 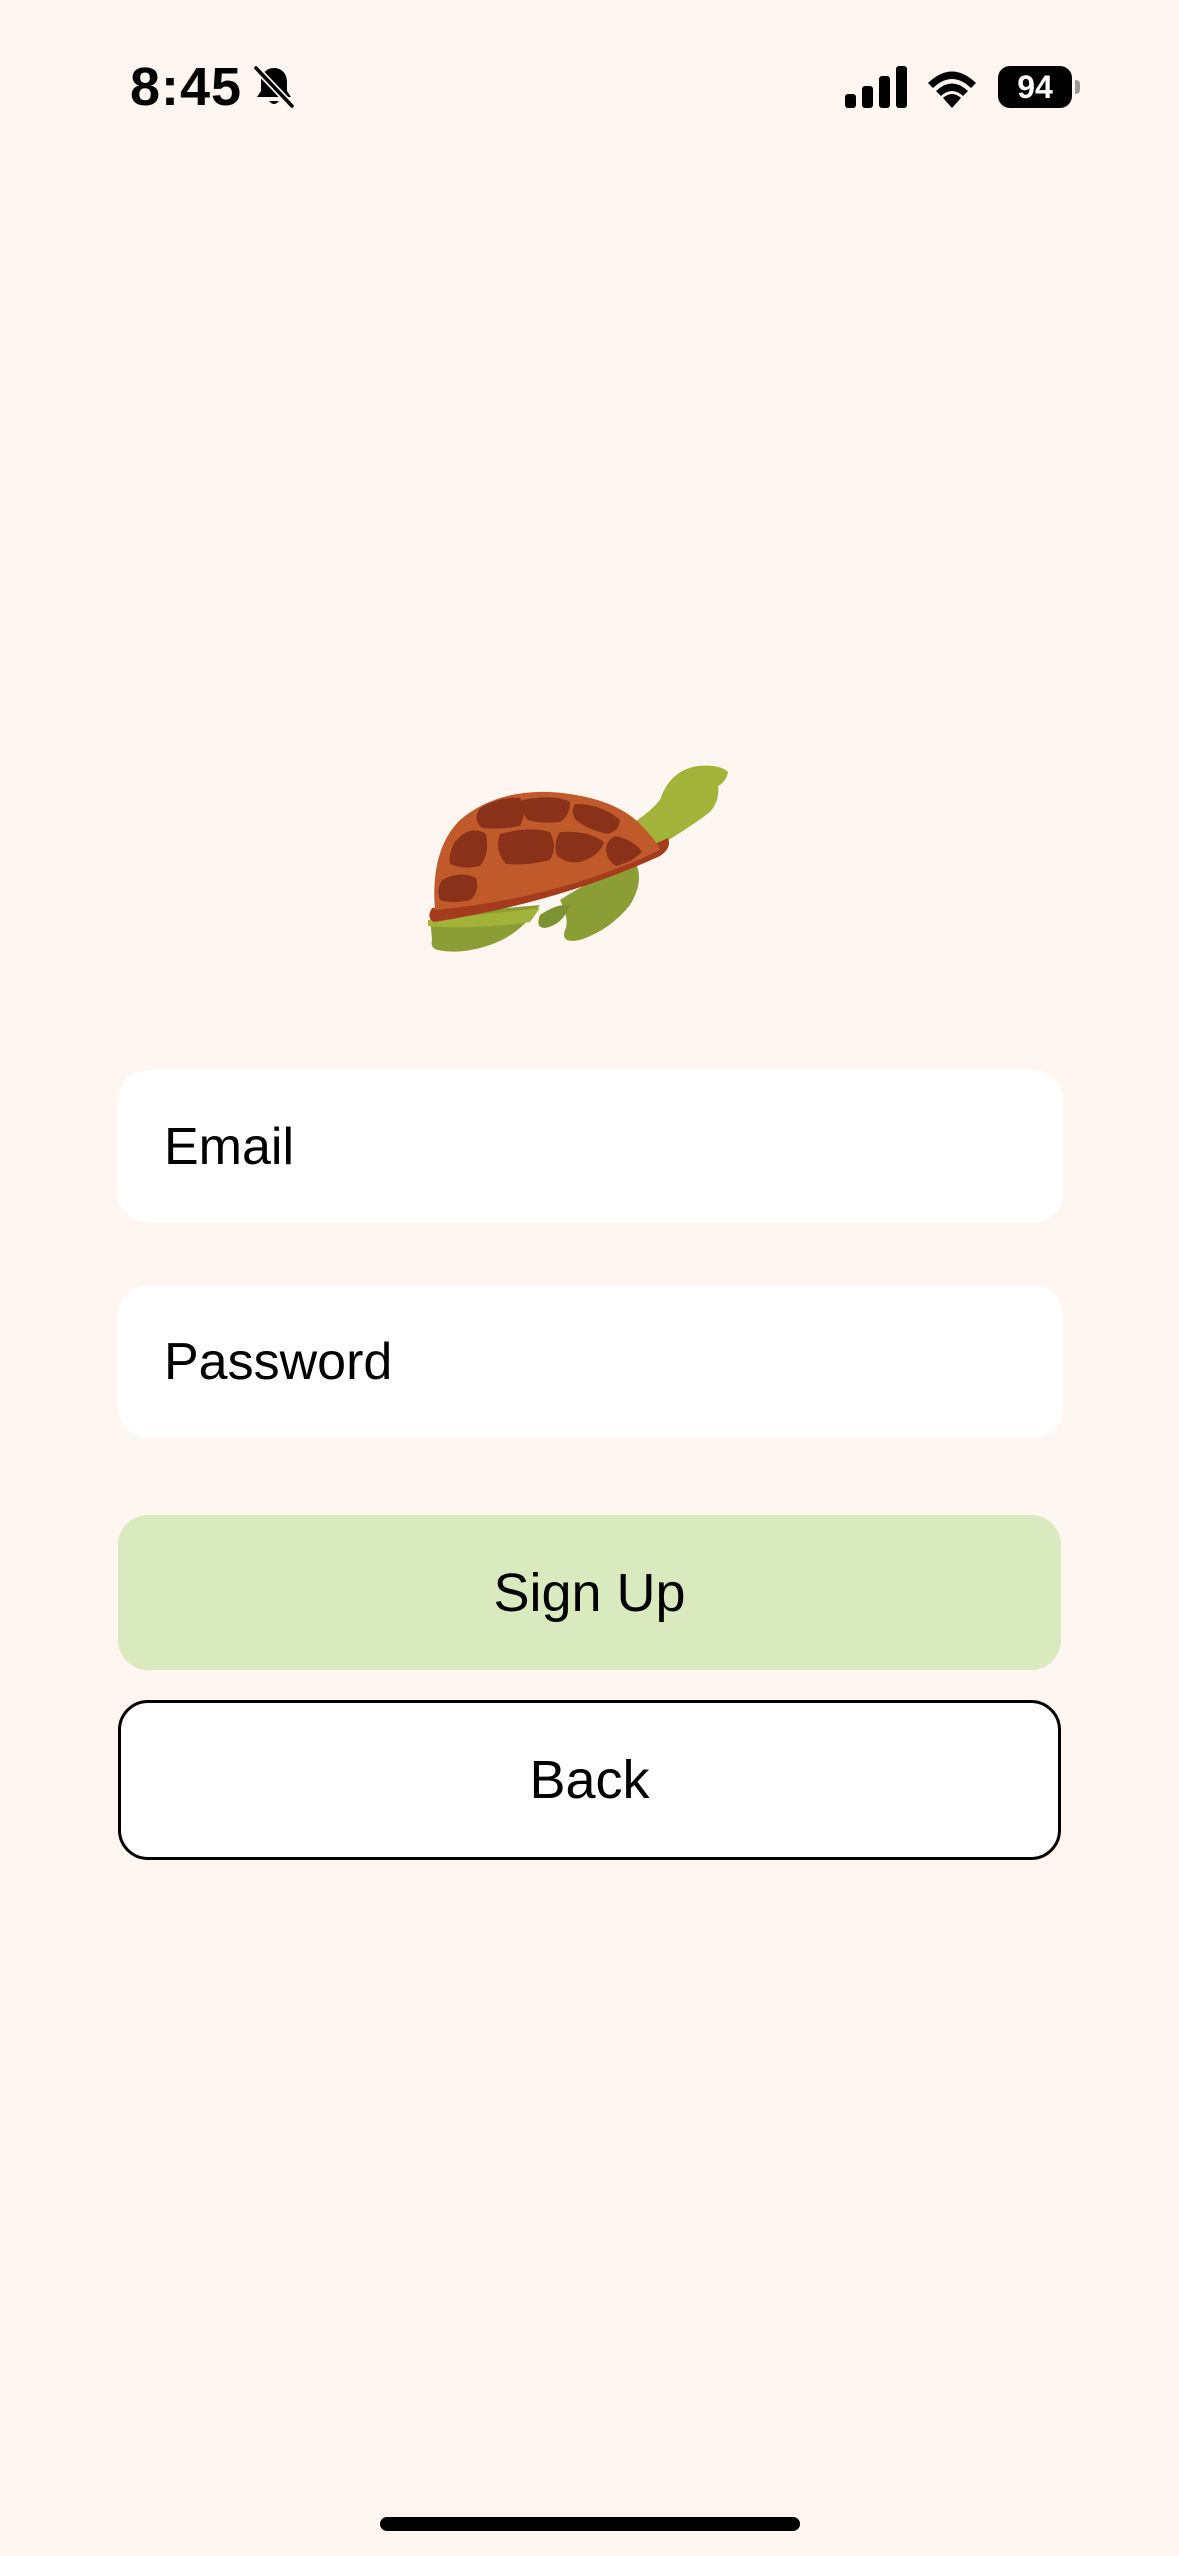 I want to click on status-time: 8:45, so click(x=186, y=87).